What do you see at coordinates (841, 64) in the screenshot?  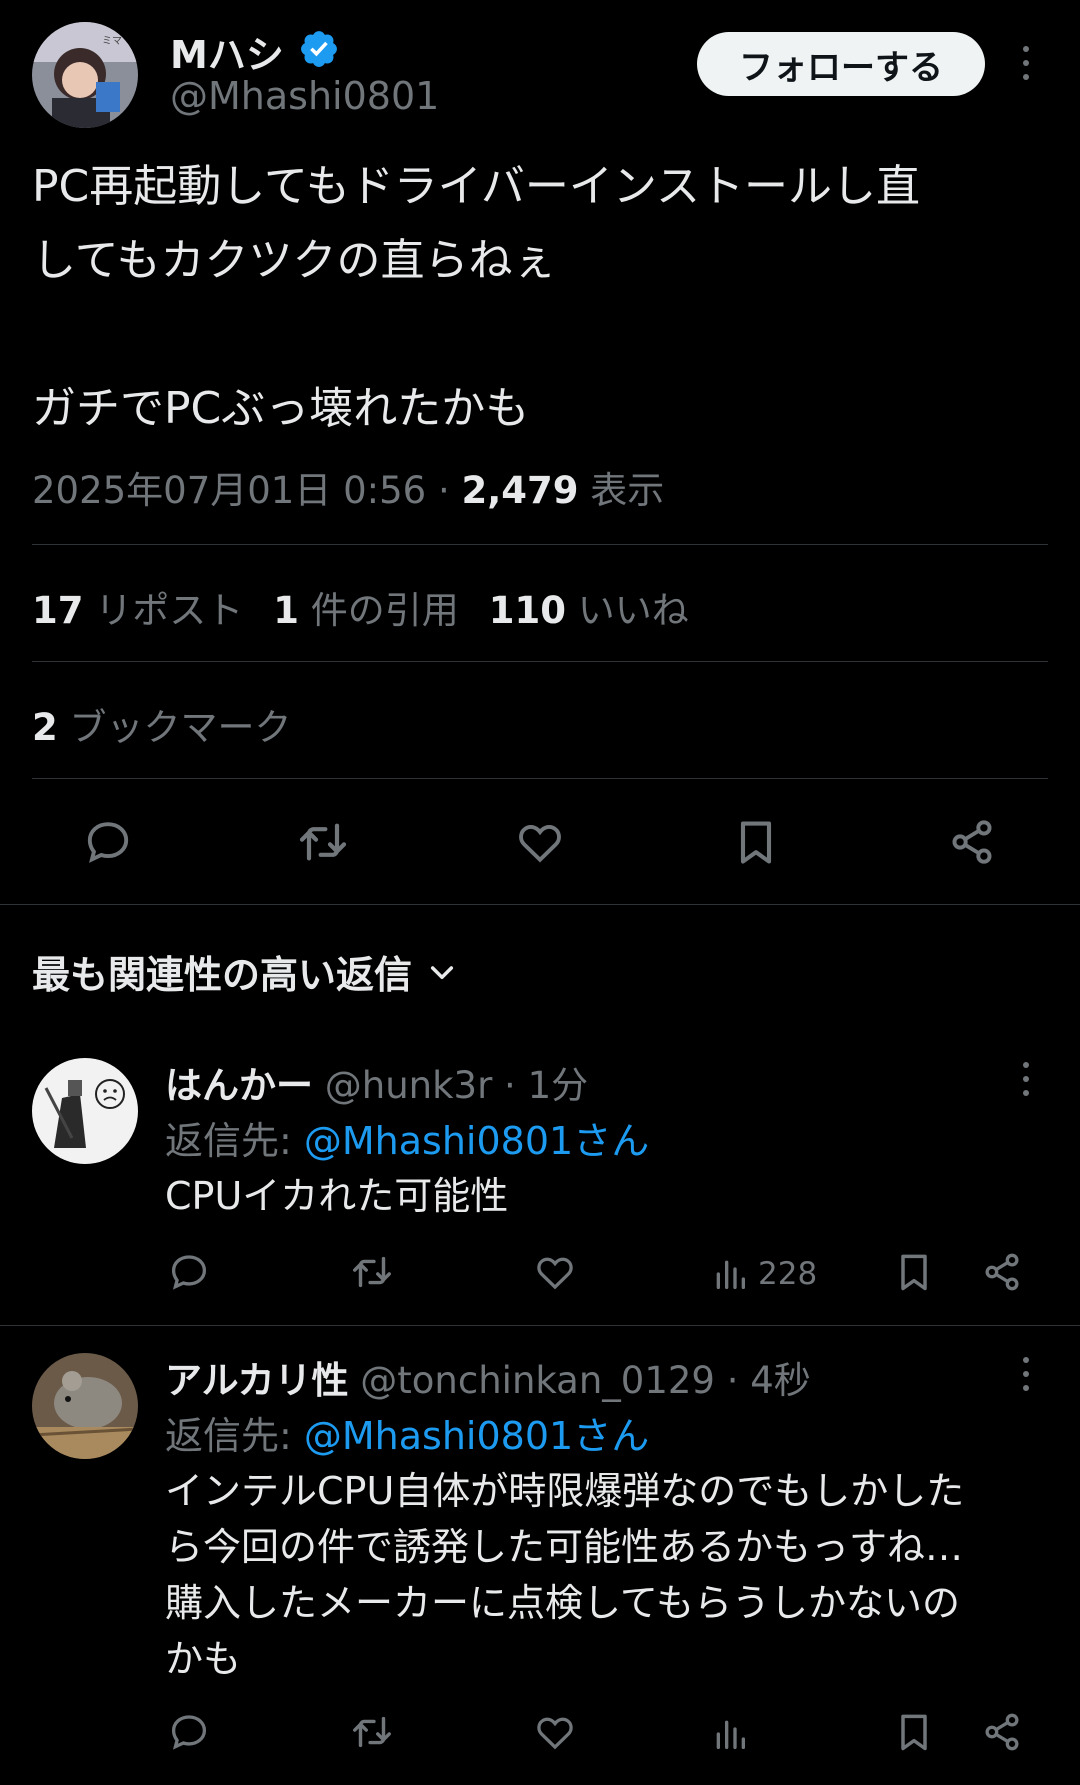 I see `follow-button: フォローする` at bounding box center [841, 64].